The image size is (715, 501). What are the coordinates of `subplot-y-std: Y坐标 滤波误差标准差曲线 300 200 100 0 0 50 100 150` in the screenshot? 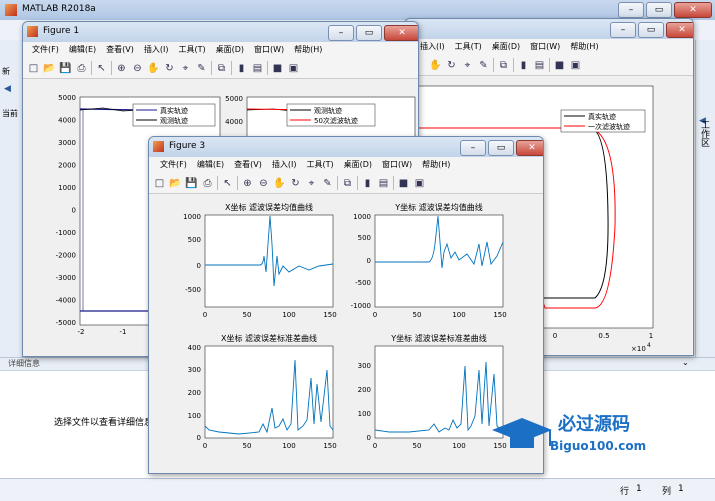 It's located at (432, 391).